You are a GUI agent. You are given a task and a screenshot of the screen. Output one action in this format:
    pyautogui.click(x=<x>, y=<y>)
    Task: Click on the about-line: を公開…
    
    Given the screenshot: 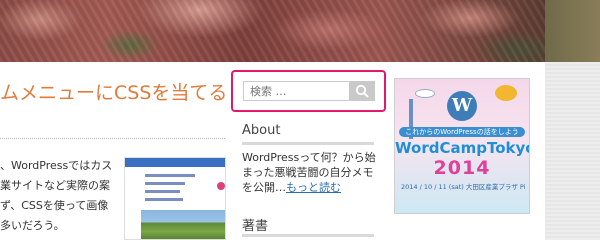 What is the action you would take?
    pyautogui.click(x=264, y=187)
    